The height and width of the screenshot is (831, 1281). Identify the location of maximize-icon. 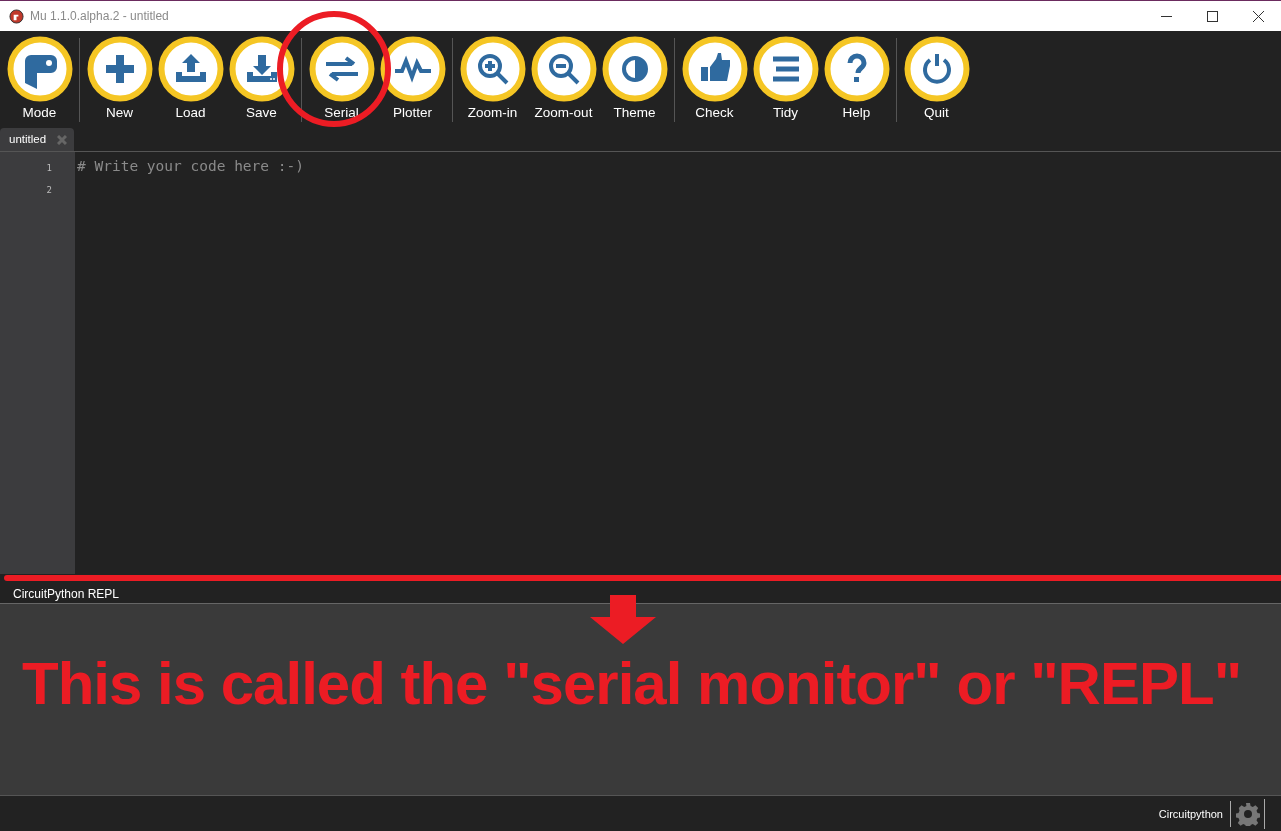
(1212, 16).